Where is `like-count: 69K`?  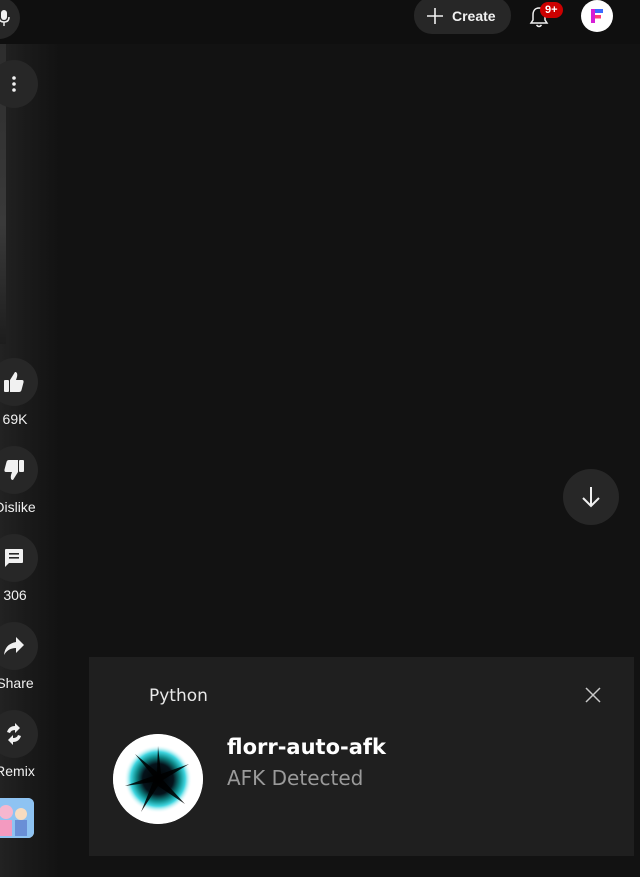
like-count: 69K is located at coordinates (15, 419).